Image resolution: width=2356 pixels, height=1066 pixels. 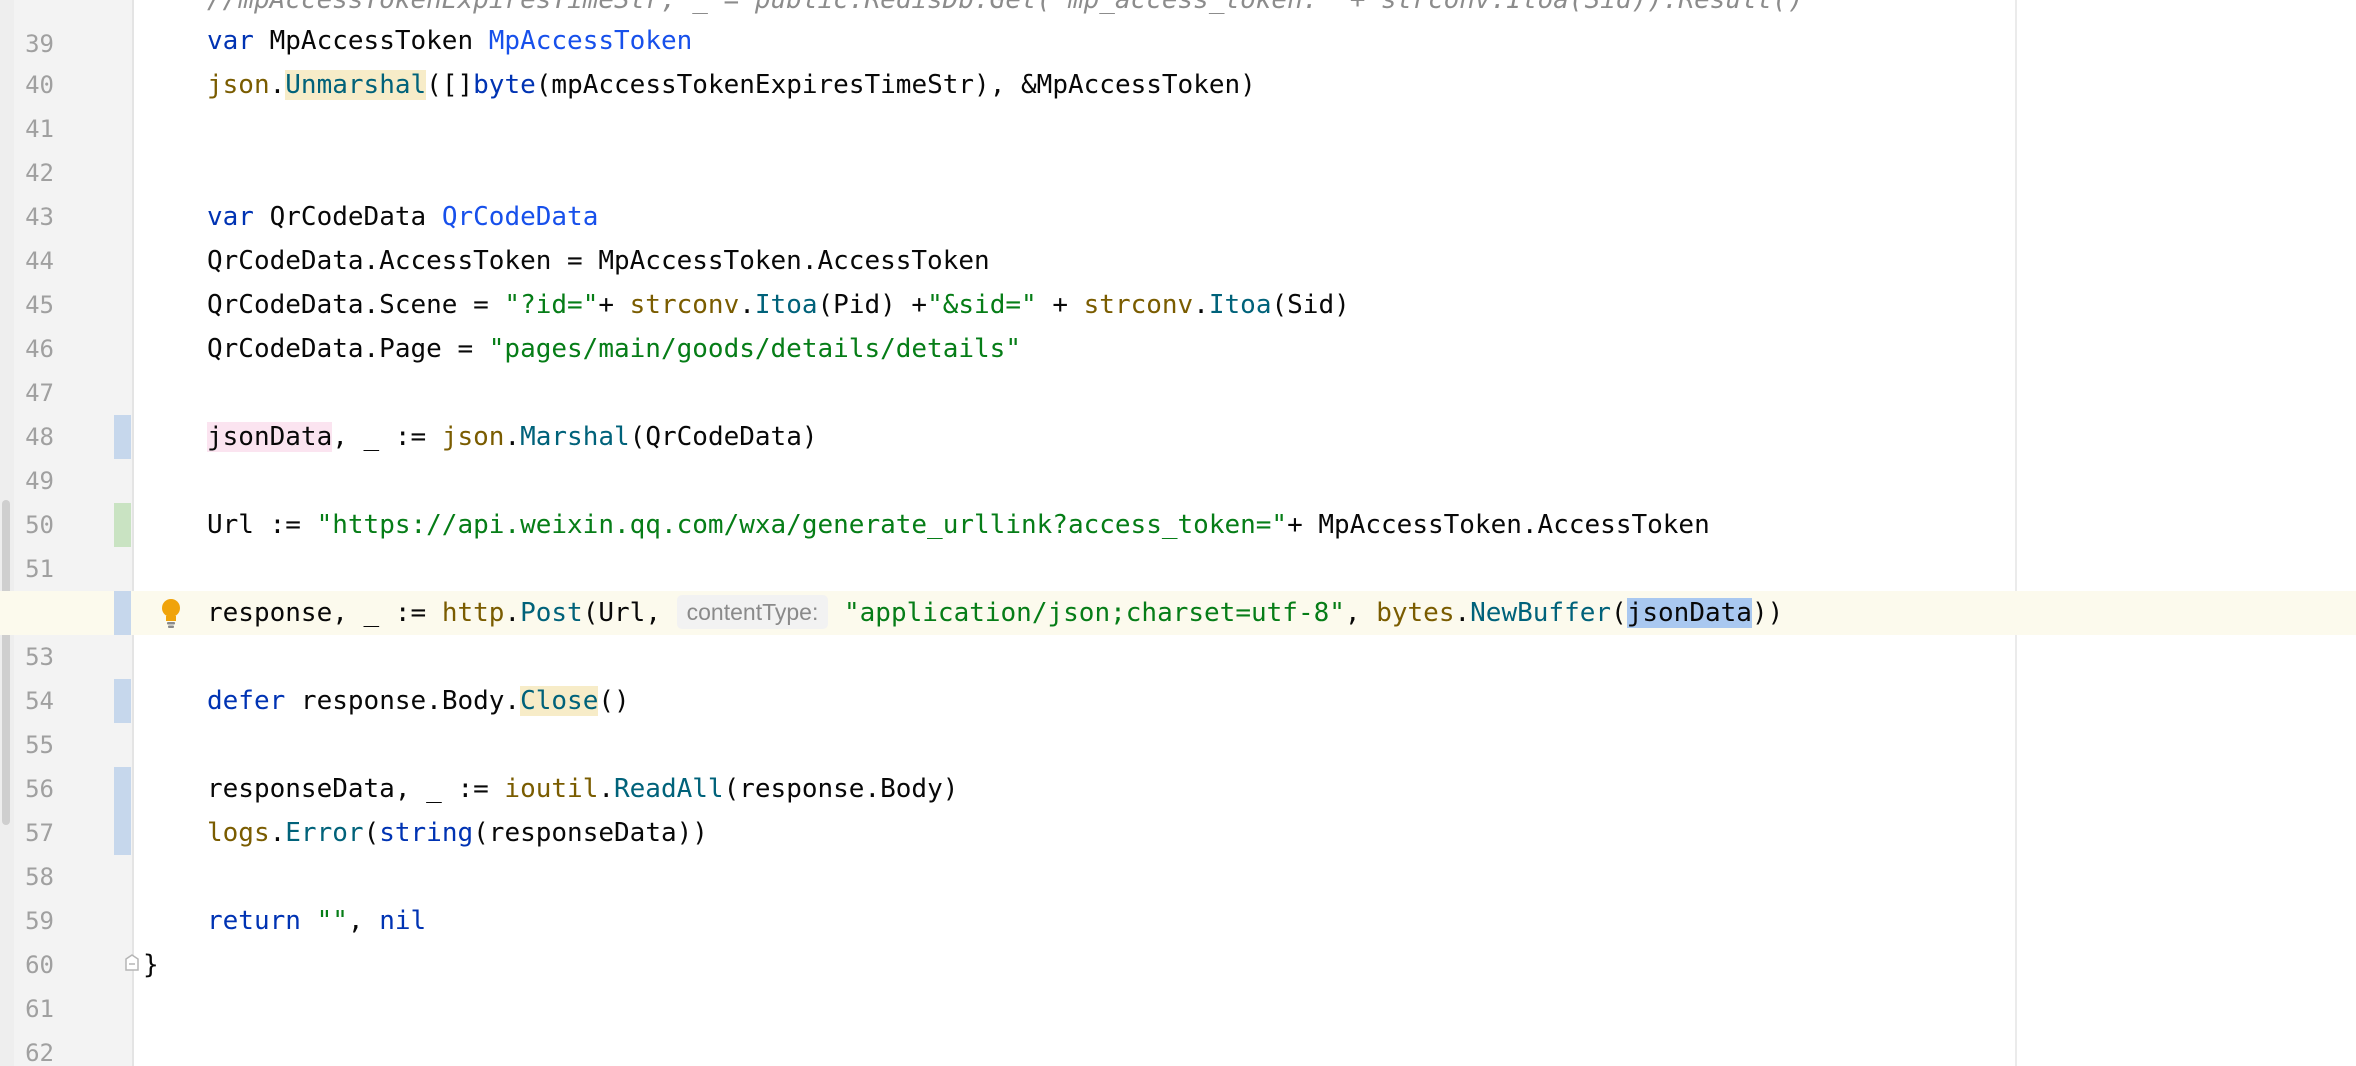 I want to click on line-number: 62, so click(x=39, y=1052).